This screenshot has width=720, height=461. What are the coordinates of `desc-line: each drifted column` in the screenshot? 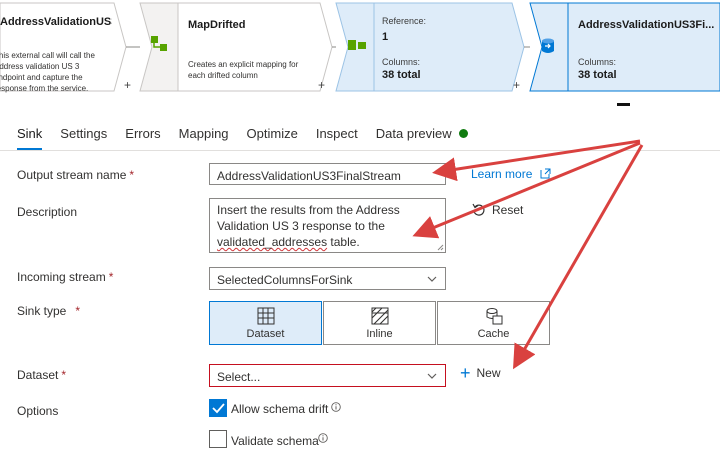 It's located at (223, 75).